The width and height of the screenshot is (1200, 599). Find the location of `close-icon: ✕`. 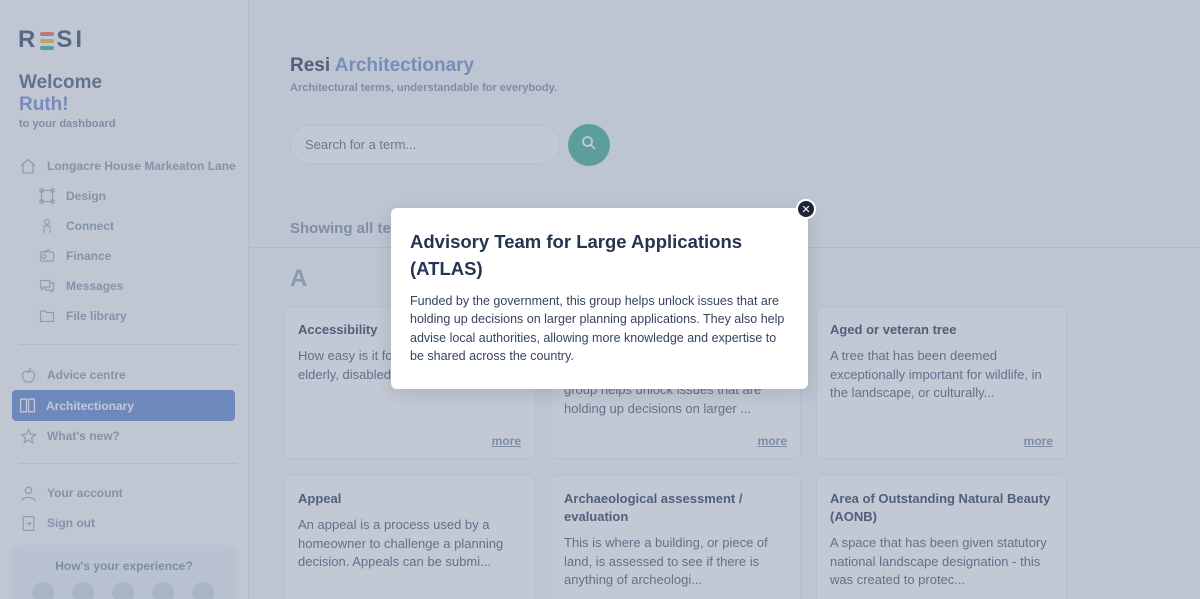

close-icon: ✕ is located at coordinates (806, 209).